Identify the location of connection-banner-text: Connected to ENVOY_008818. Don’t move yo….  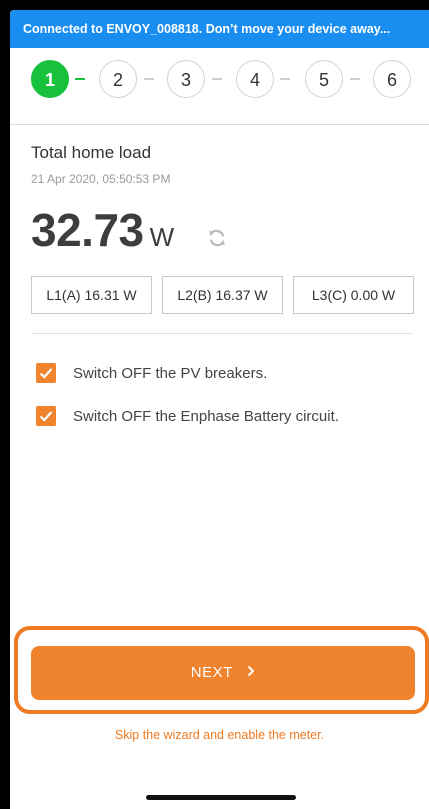
(207, 29).